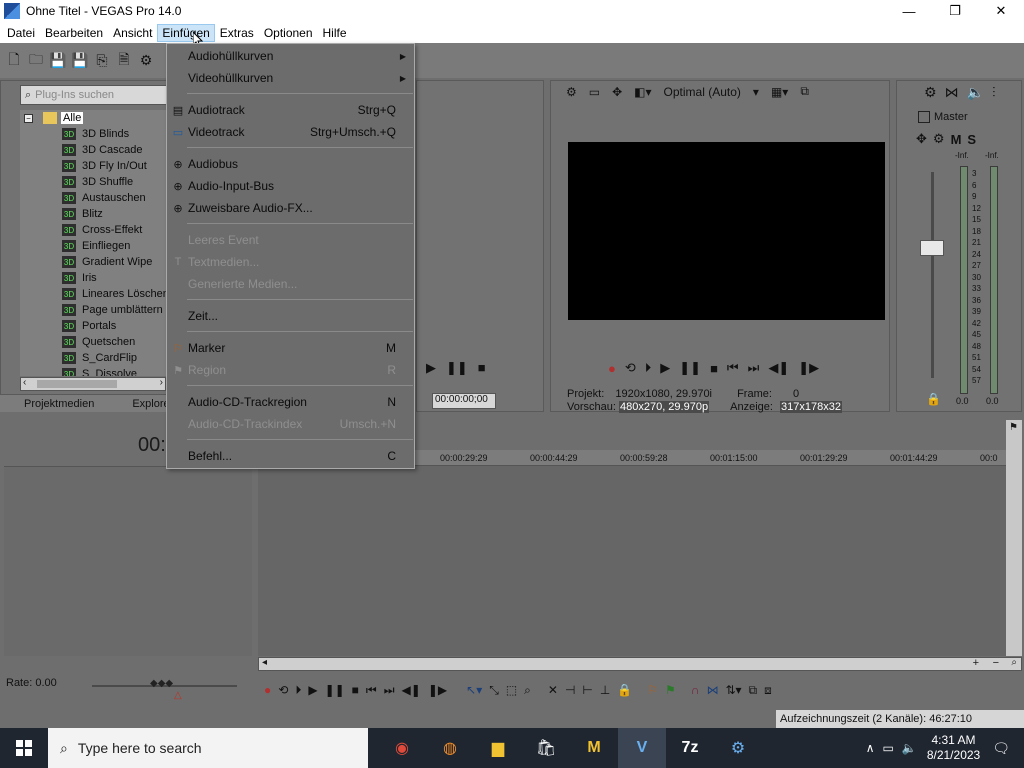 Image resolution: width=1024 pixels, height=768 pixels. I want to click on menu-item-befehl: Befehl... C, so click(290, 456).